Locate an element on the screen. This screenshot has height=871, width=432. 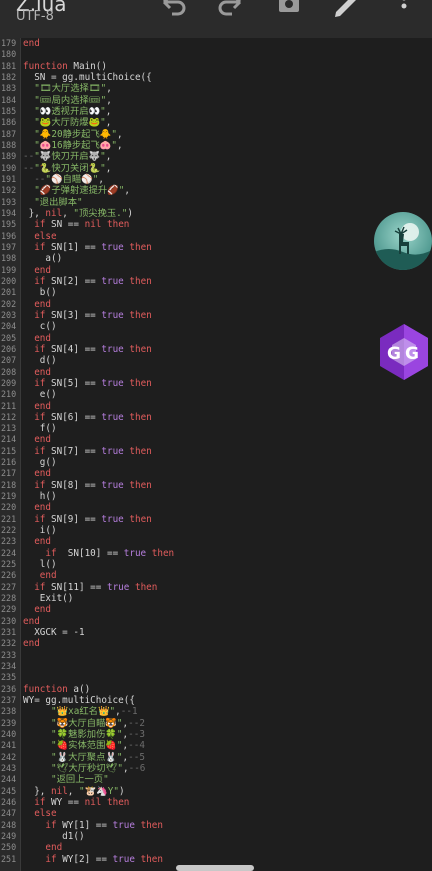
code-line: 223 end is located at coordinates (216, 541).